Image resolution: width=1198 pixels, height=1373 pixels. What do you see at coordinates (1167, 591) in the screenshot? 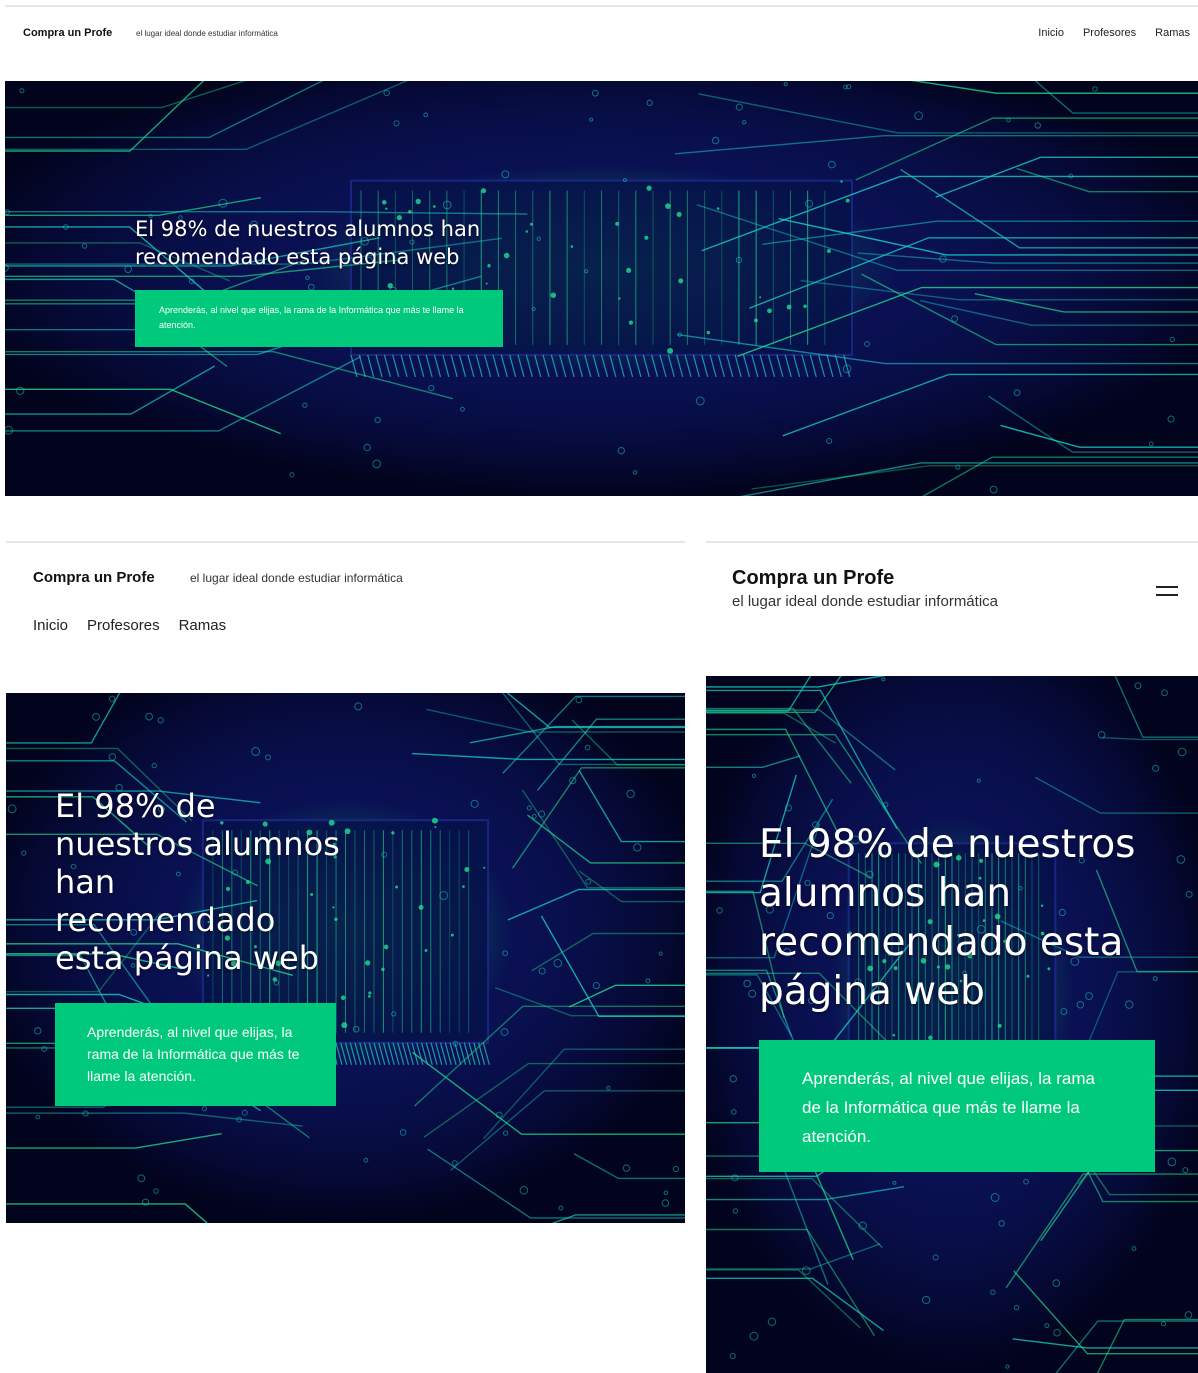
I see `hamburger-menu-icon` at bounding box center [1167, 591].